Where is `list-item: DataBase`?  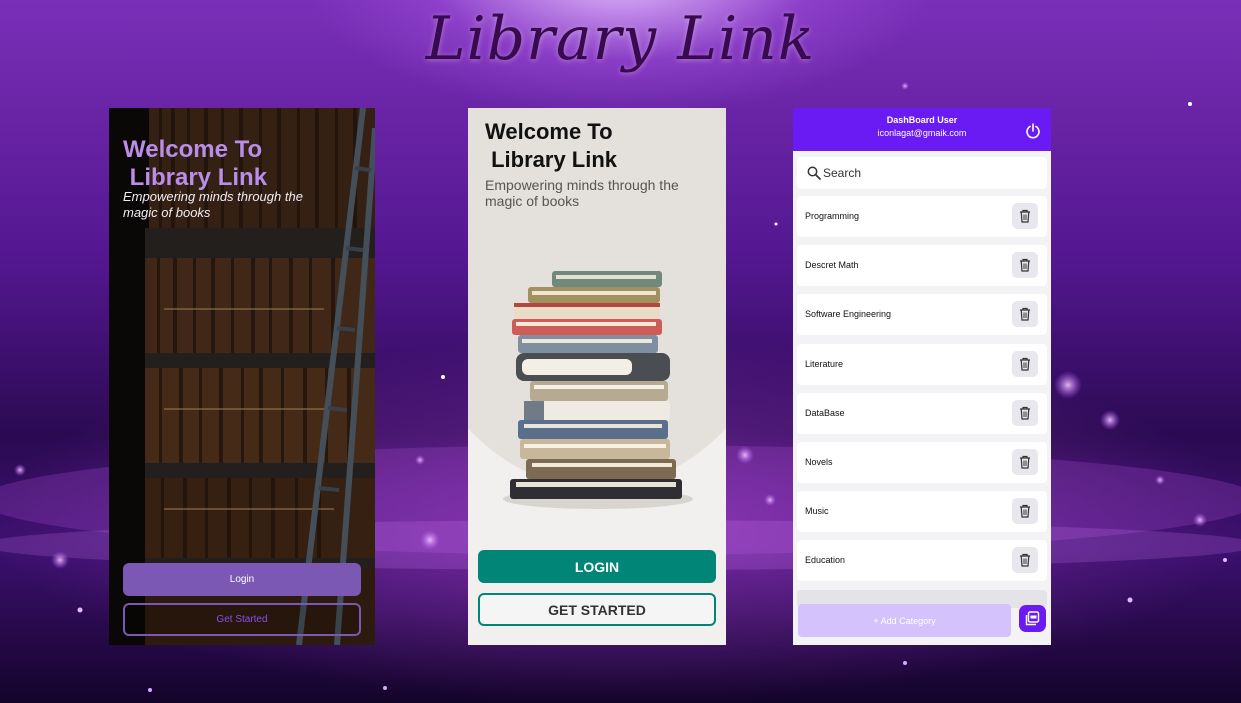
list-item: DataBase is located at coordinates (922, 413).